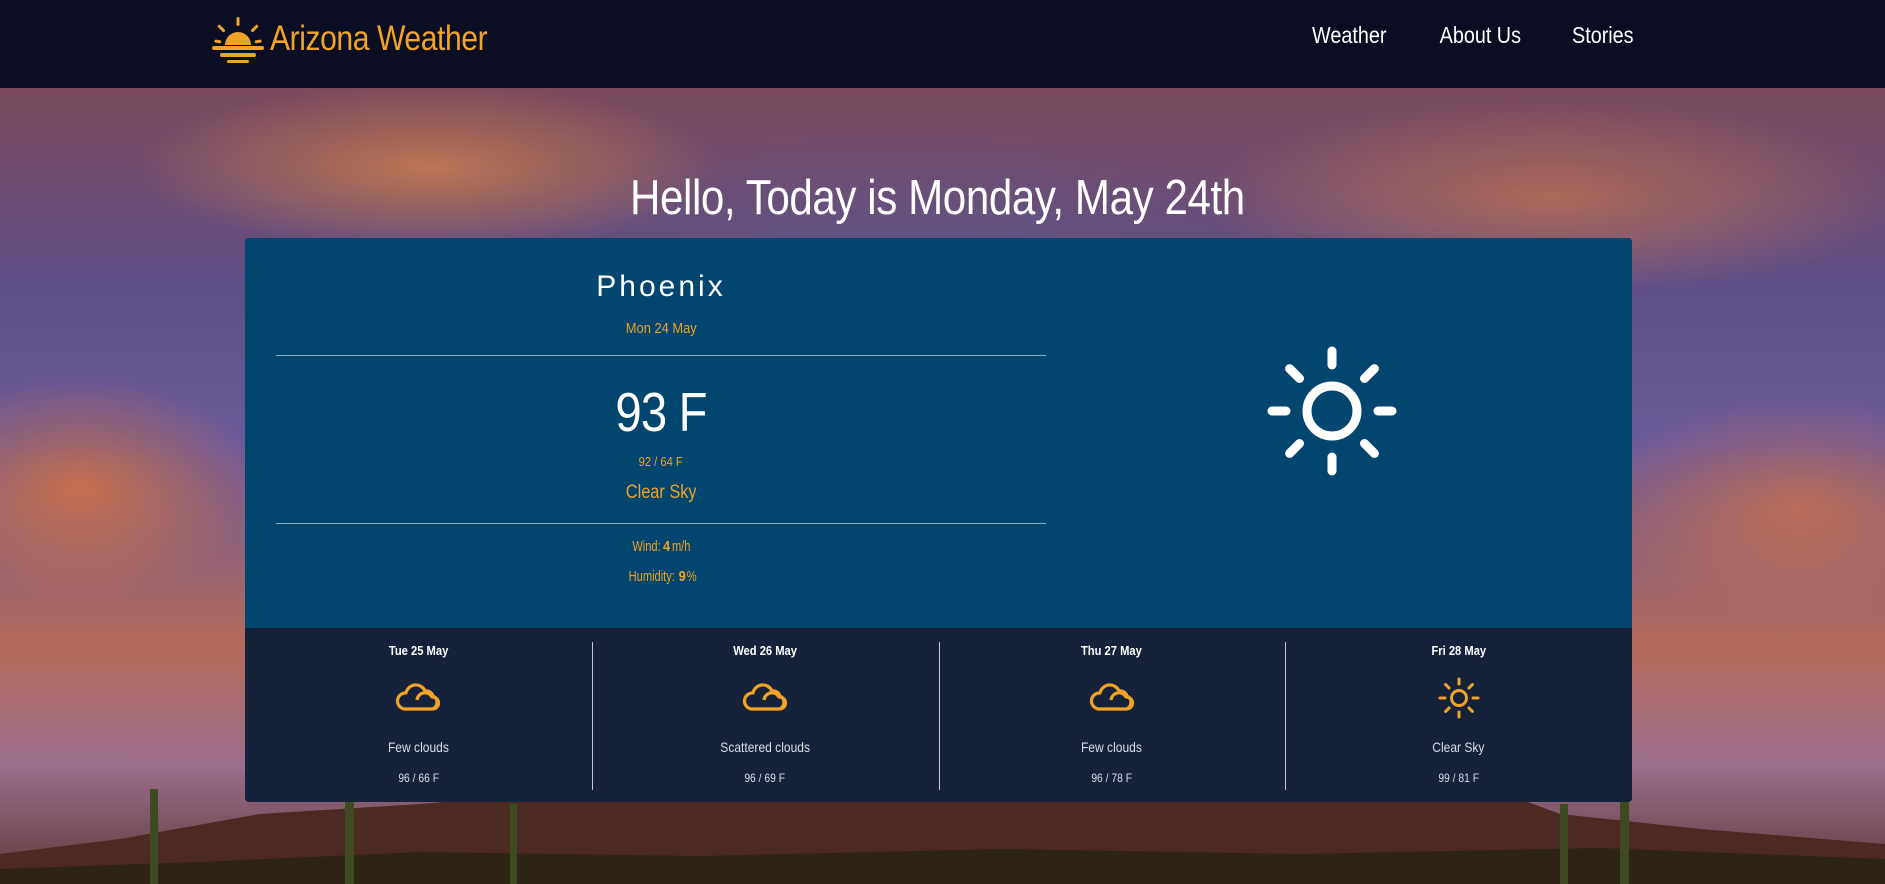  What do you see at coordinates (1458, 650) in the screenshot?
I see `forecast-date: Fri 28 May` at bounding box center [1458, 650].